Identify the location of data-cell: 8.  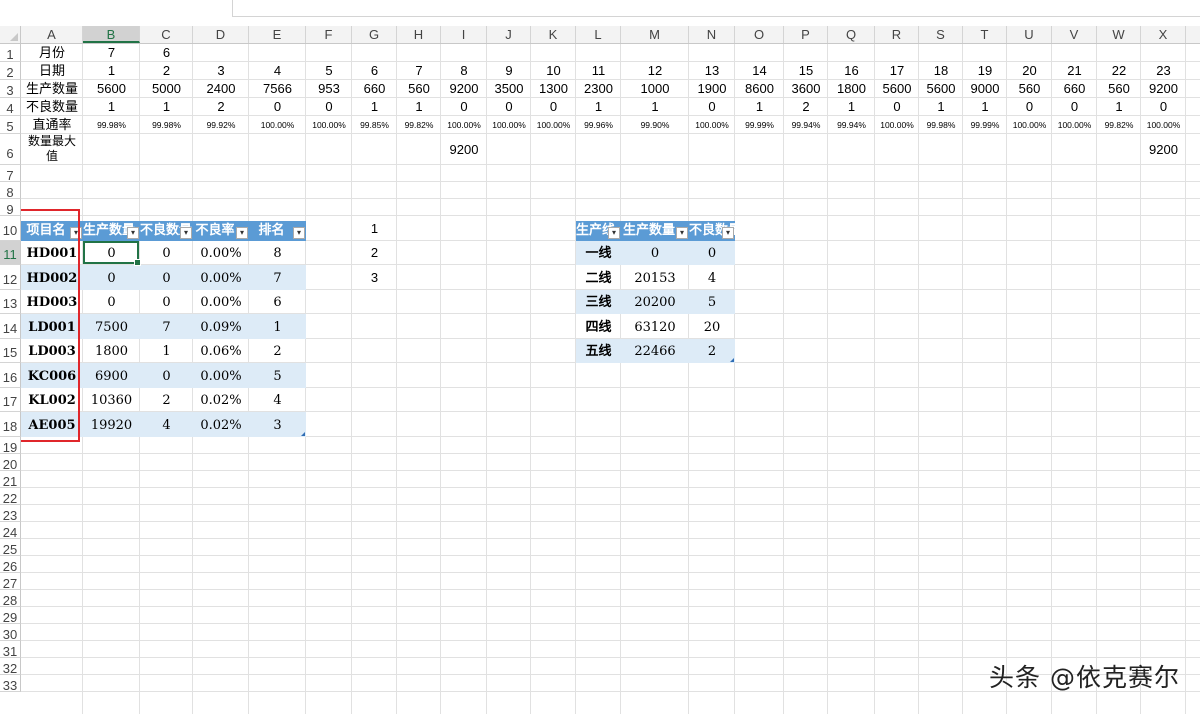
(464, 71).